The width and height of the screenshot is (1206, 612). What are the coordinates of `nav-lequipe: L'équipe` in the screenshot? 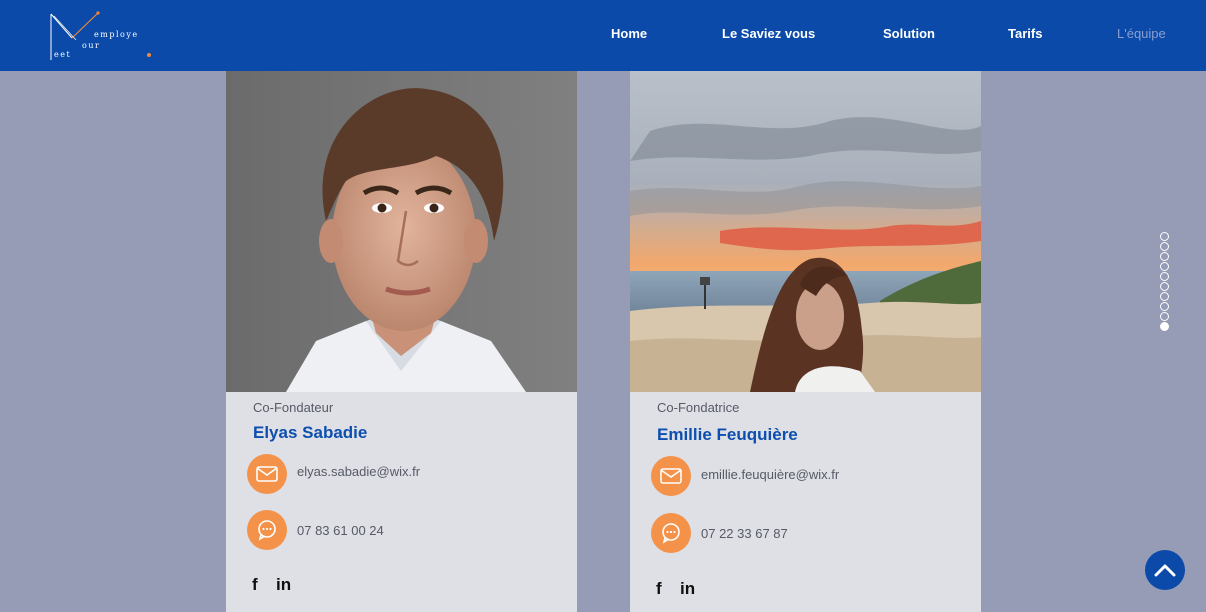 It's located at (1141, 33).